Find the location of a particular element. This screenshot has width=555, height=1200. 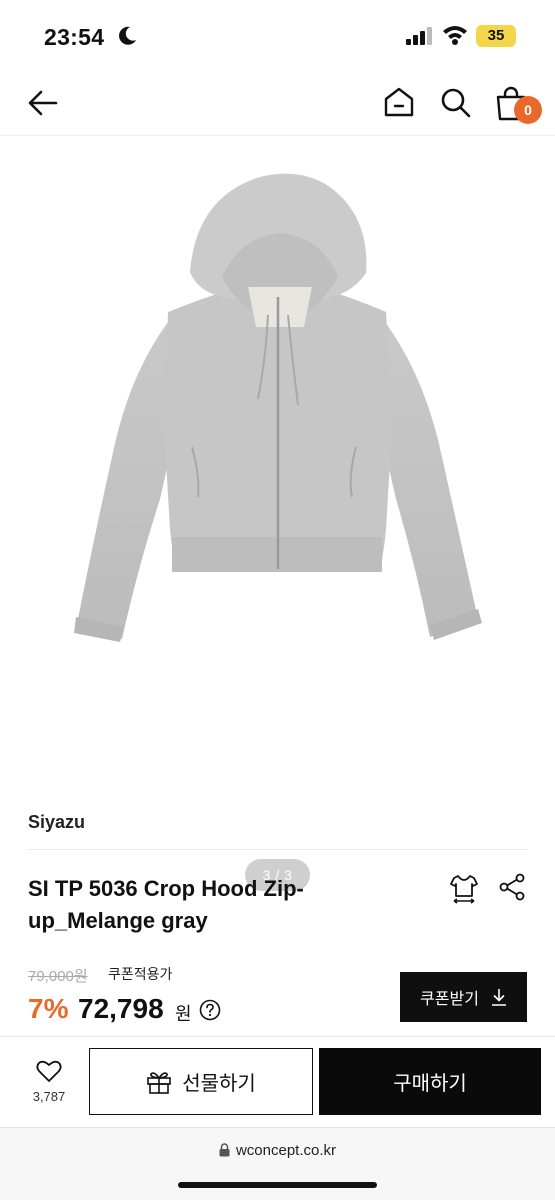

buy-label: 구매하기 is located at coordinates (430, 1084).